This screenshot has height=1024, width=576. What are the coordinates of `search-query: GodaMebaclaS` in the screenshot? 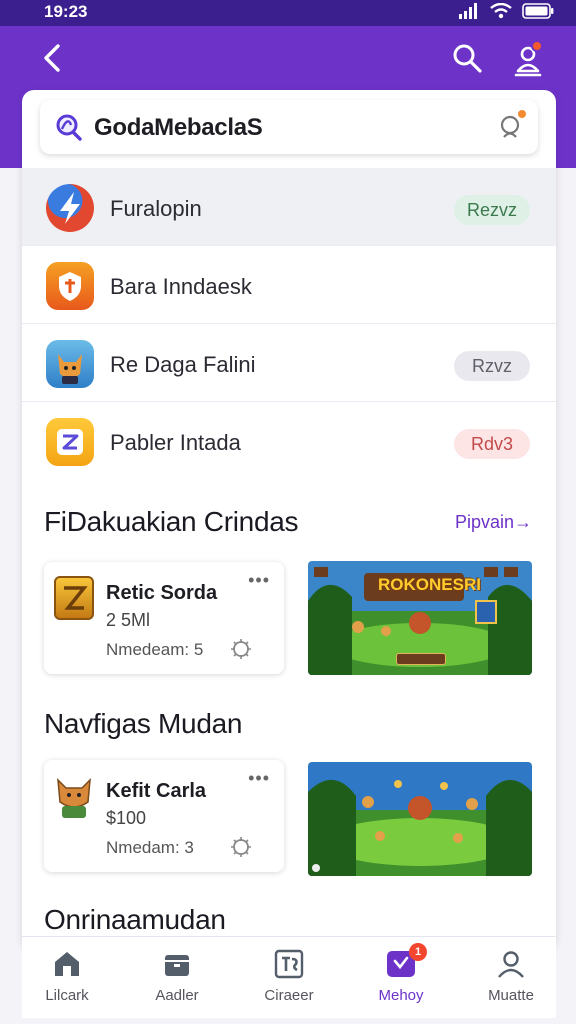 It's located at (178, 127).